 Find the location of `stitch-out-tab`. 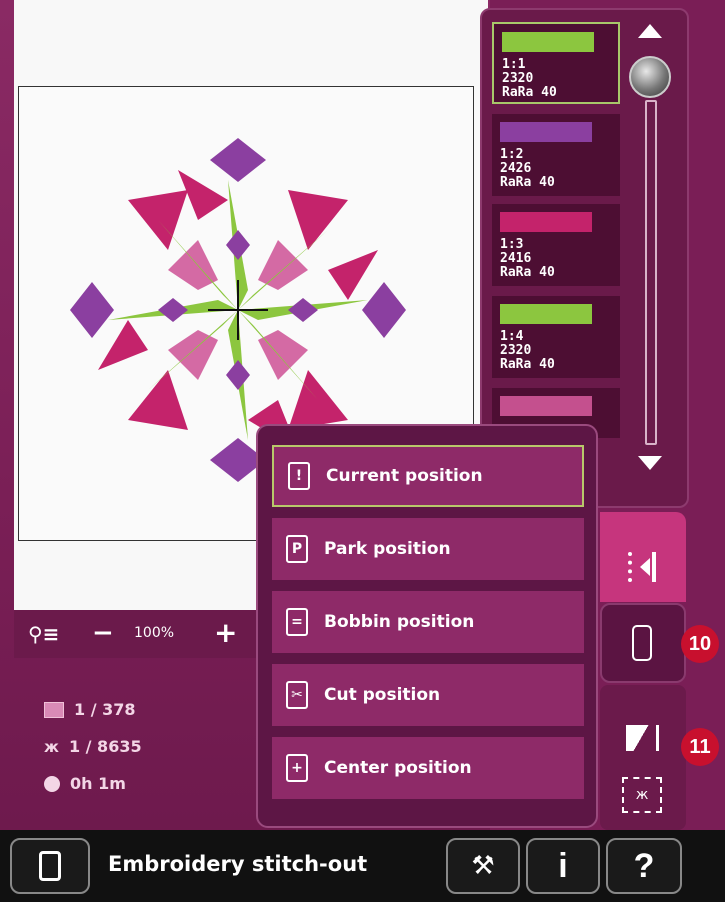

stitch-out-tab is located at coordinates (643, 557).